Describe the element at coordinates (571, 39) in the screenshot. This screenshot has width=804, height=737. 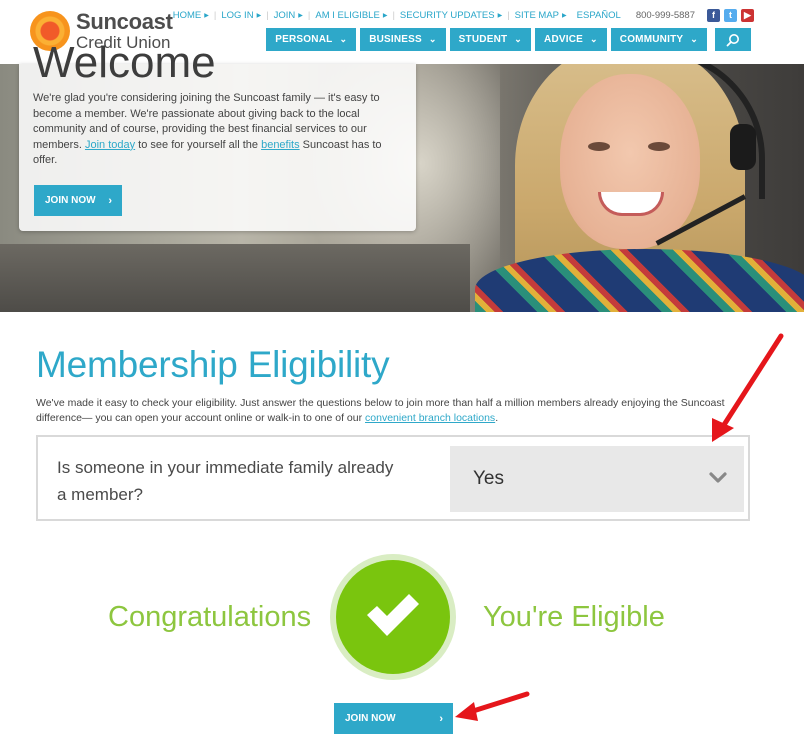
I see `nav-advice: ADVICE ⌄` at that location.